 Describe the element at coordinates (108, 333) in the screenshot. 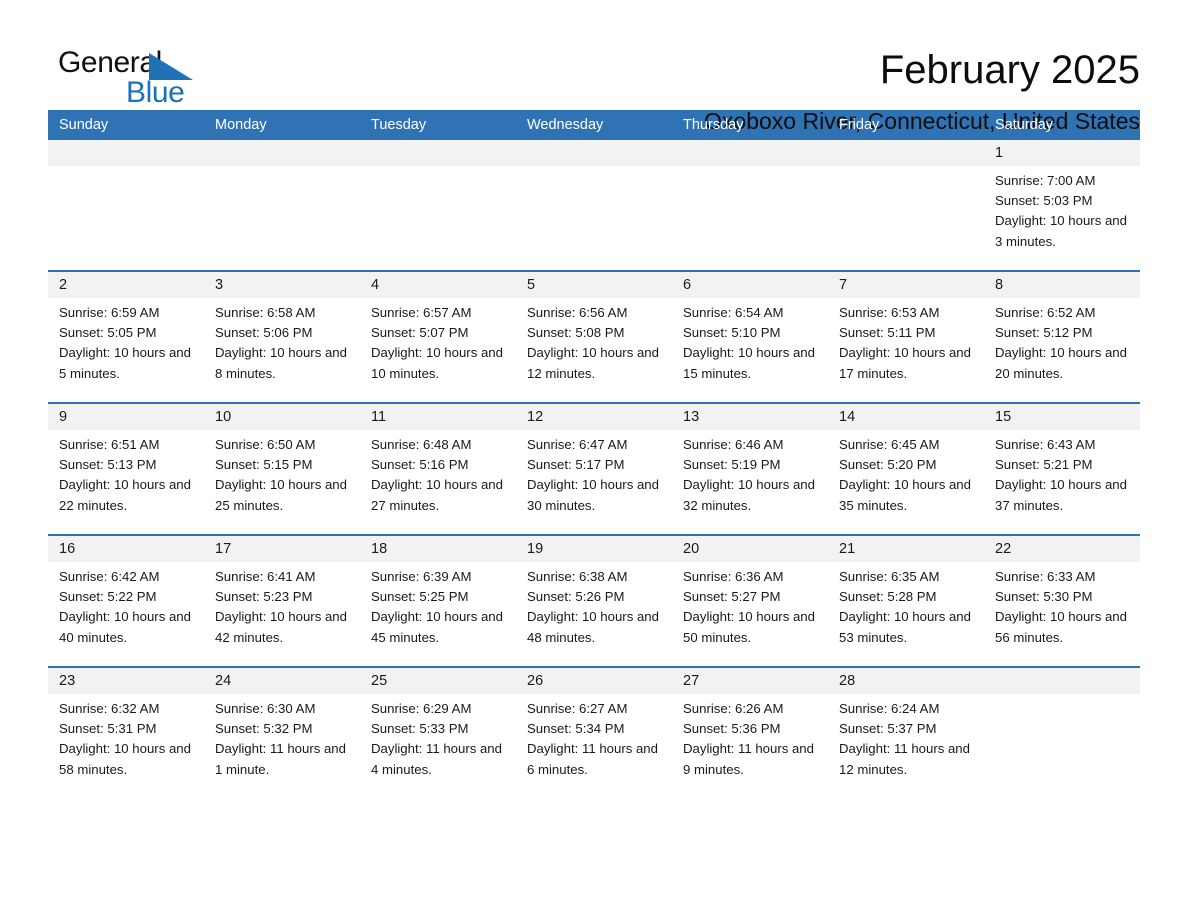

I see `sunset-text: Sunset: 5:05 PM` at that location.